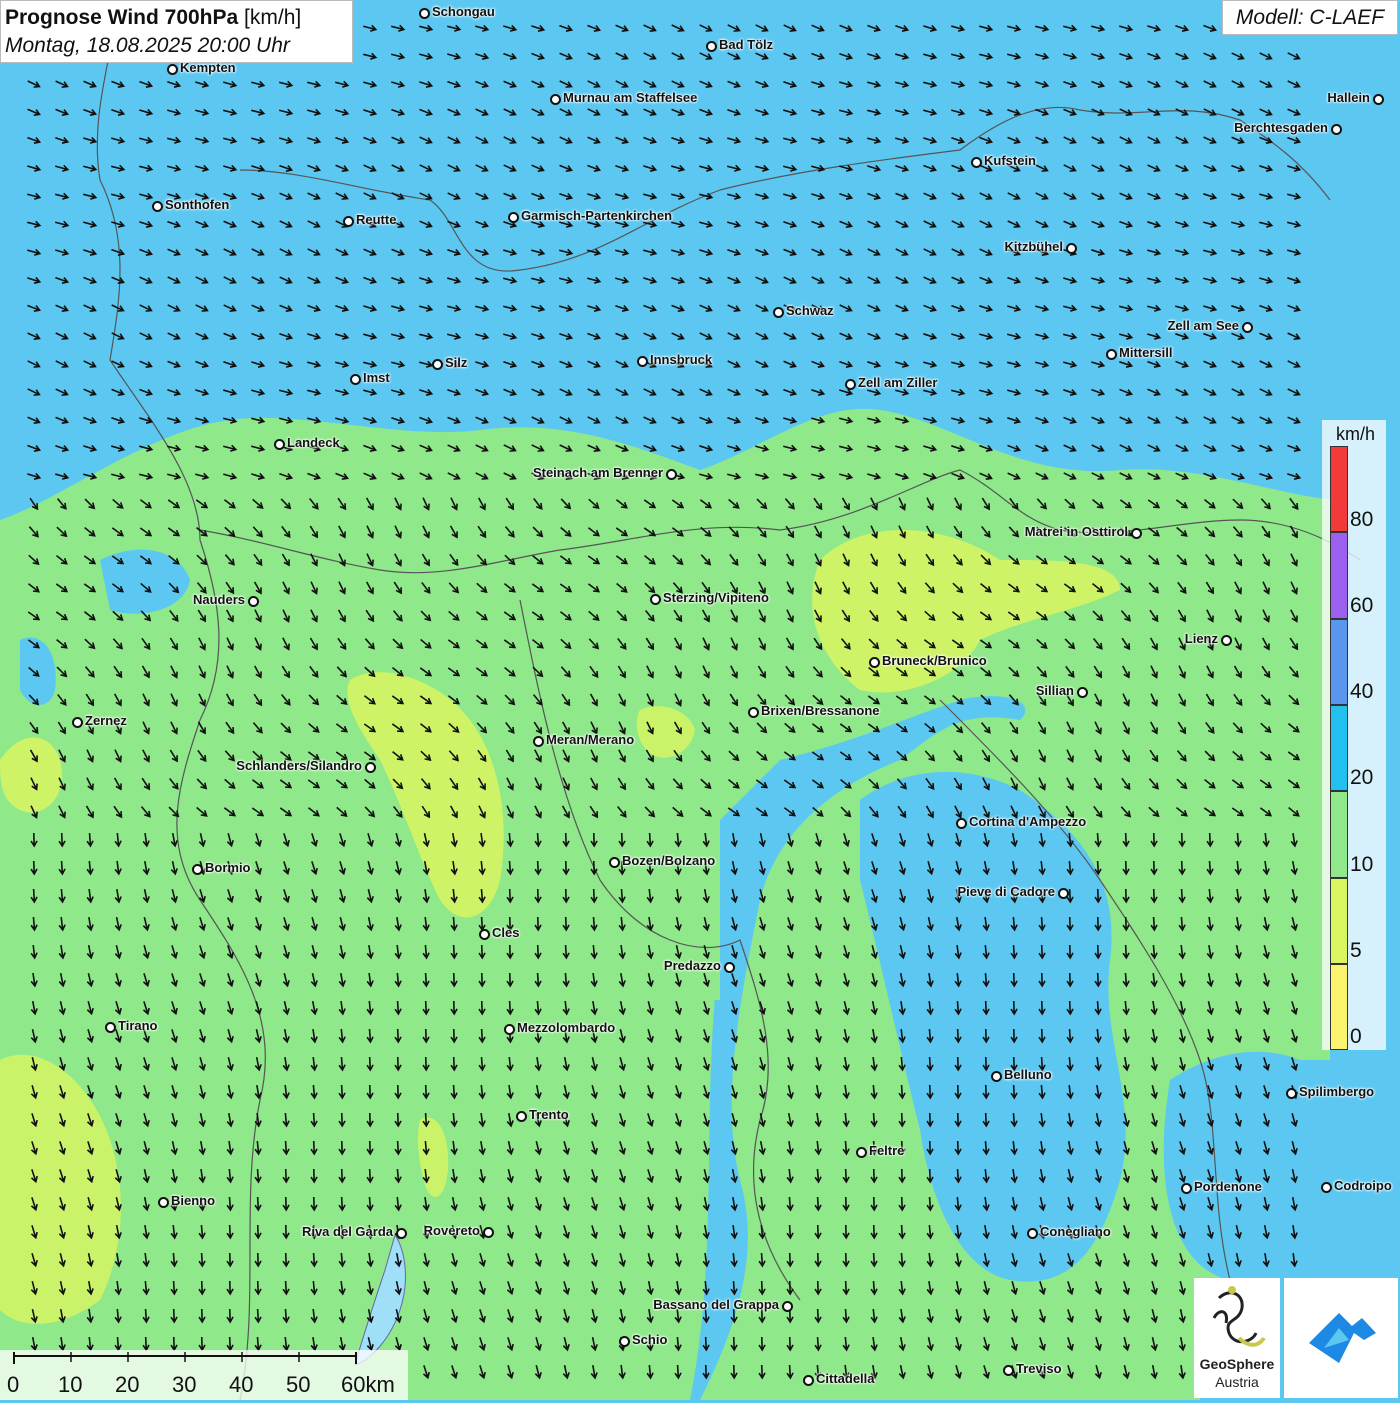  What do you see at coordinates (1247, 327) in the screenshot?
I see `city-marker-zell-am-see` at bounding box center [1247, 327].